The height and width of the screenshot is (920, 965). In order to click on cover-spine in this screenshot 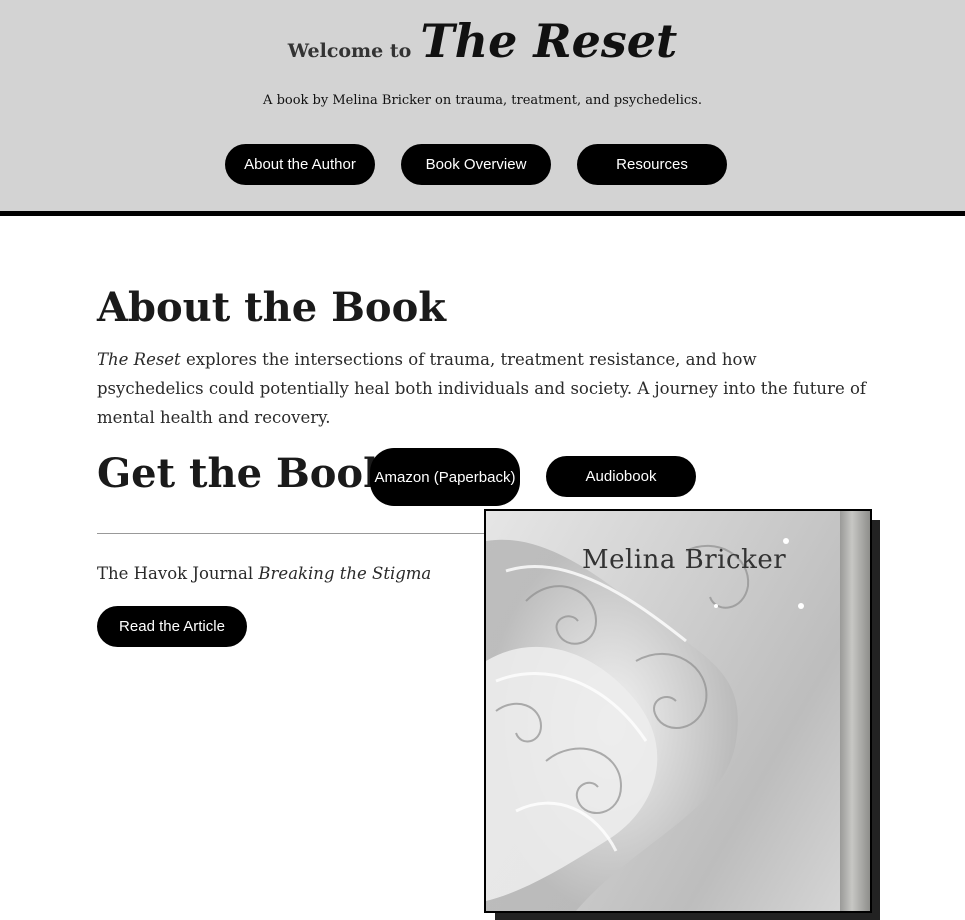, I will do `click(855, 711)`.